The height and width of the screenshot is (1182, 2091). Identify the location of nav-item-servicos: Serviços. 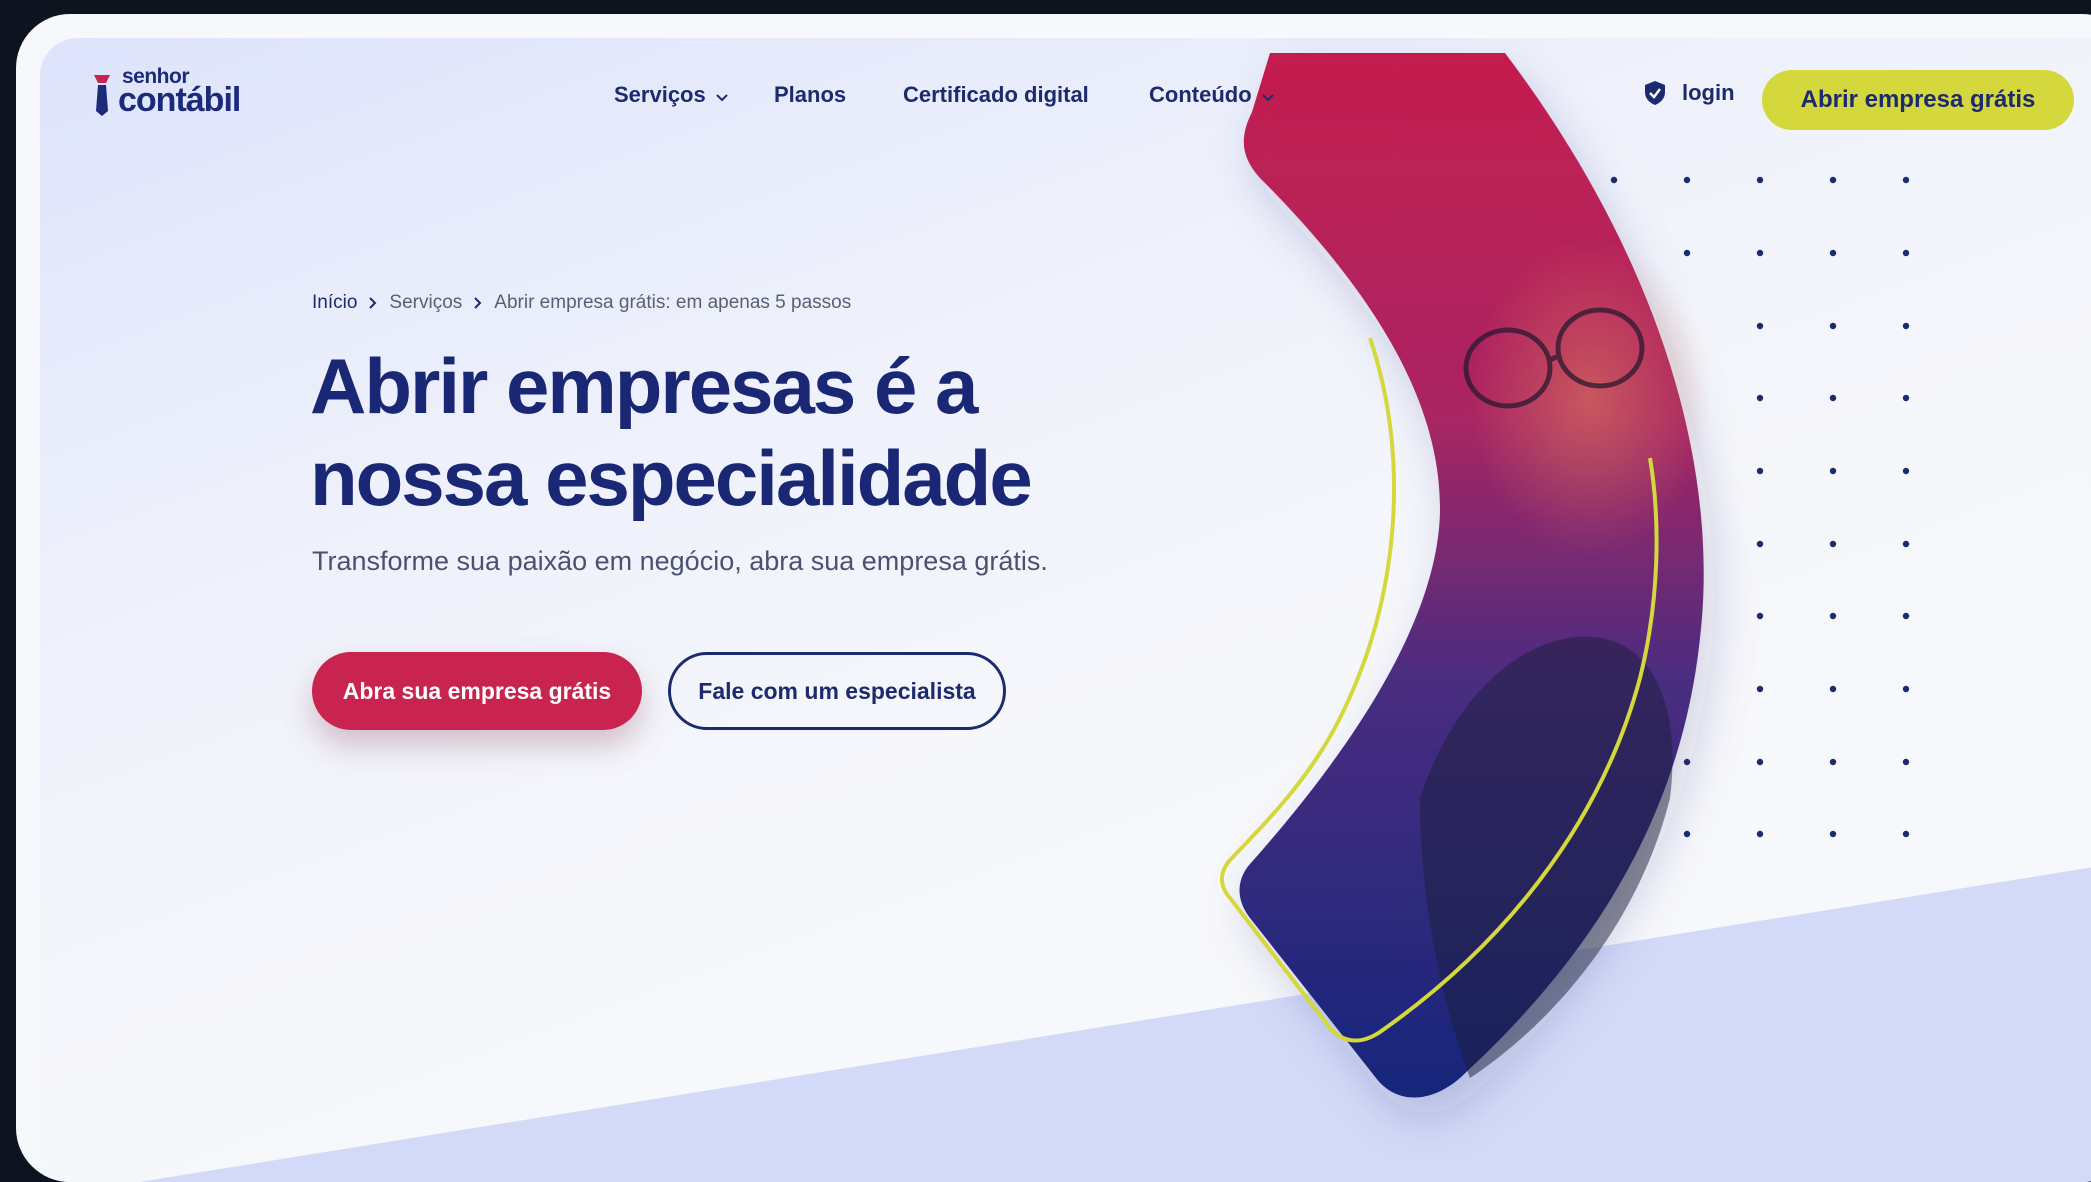
(671, 95).